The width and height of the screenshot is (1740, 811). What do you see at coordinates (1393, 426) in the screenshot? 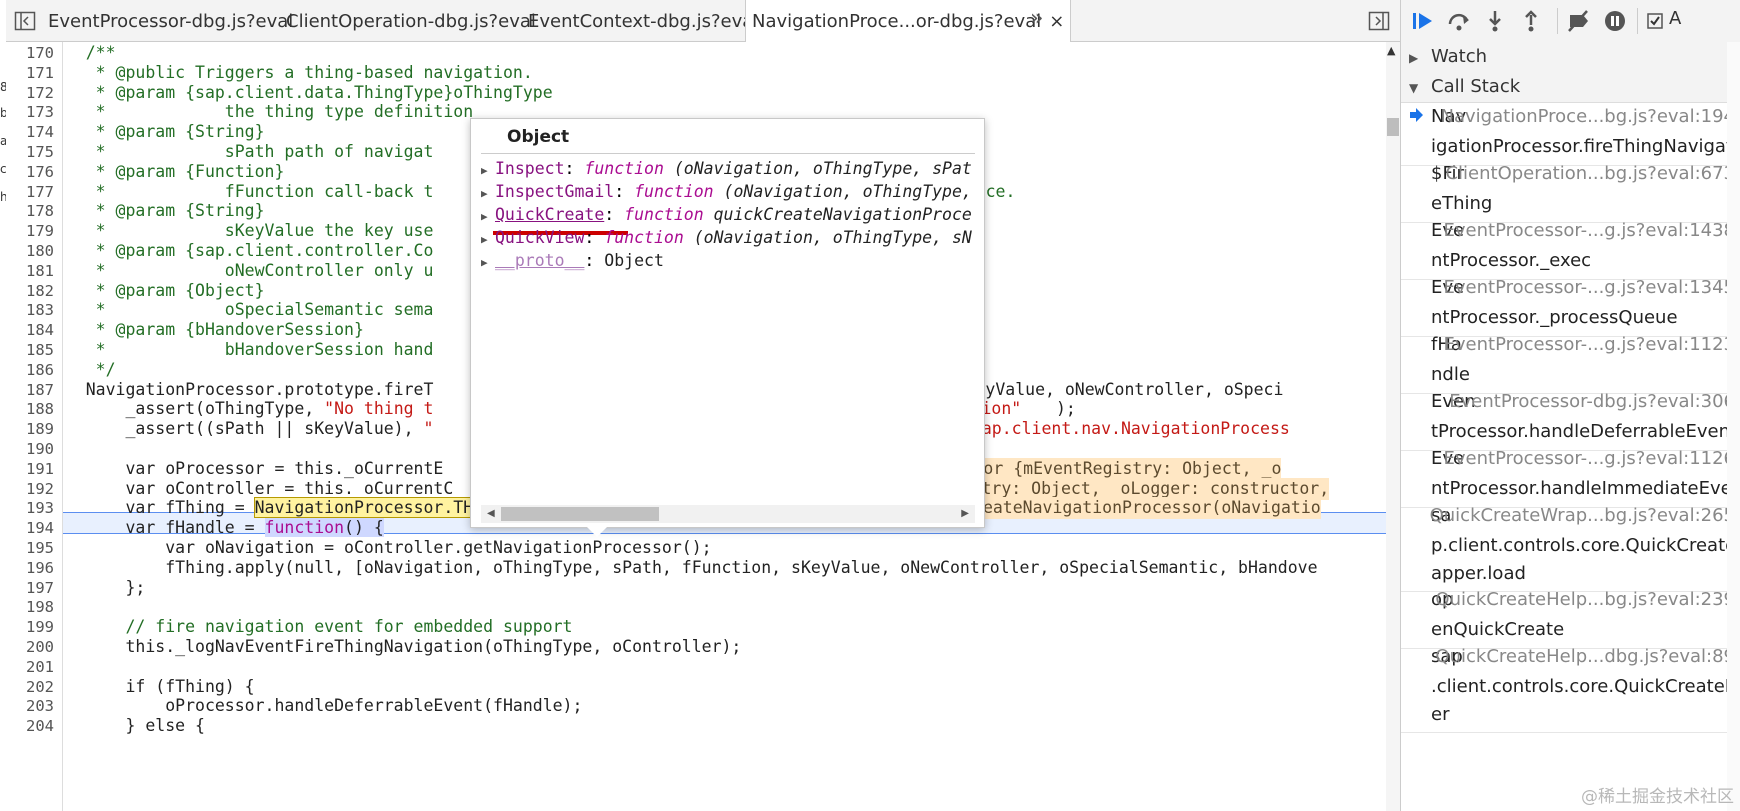
I see `editor-vertical-scrollbar: ▲` at bounding box center [1393, 426].